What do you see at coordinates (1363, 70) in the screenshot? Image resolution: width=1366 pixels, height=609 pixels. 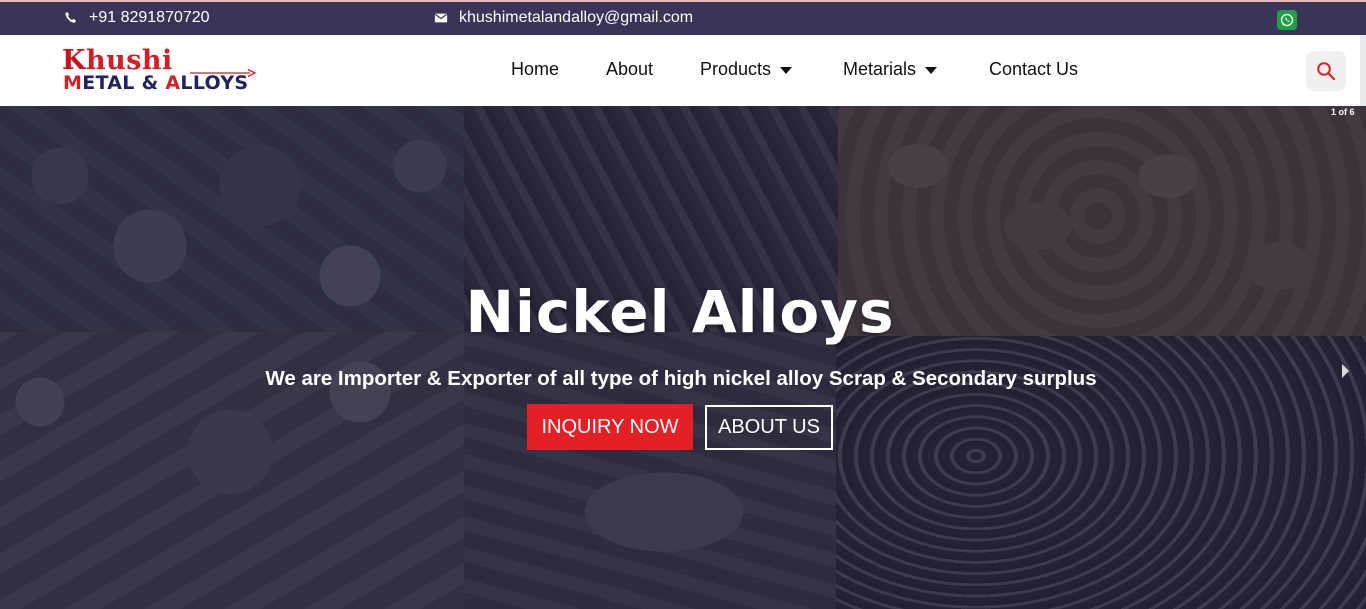 I see `header-scroll-edge` at bounding box center [1363, 70].